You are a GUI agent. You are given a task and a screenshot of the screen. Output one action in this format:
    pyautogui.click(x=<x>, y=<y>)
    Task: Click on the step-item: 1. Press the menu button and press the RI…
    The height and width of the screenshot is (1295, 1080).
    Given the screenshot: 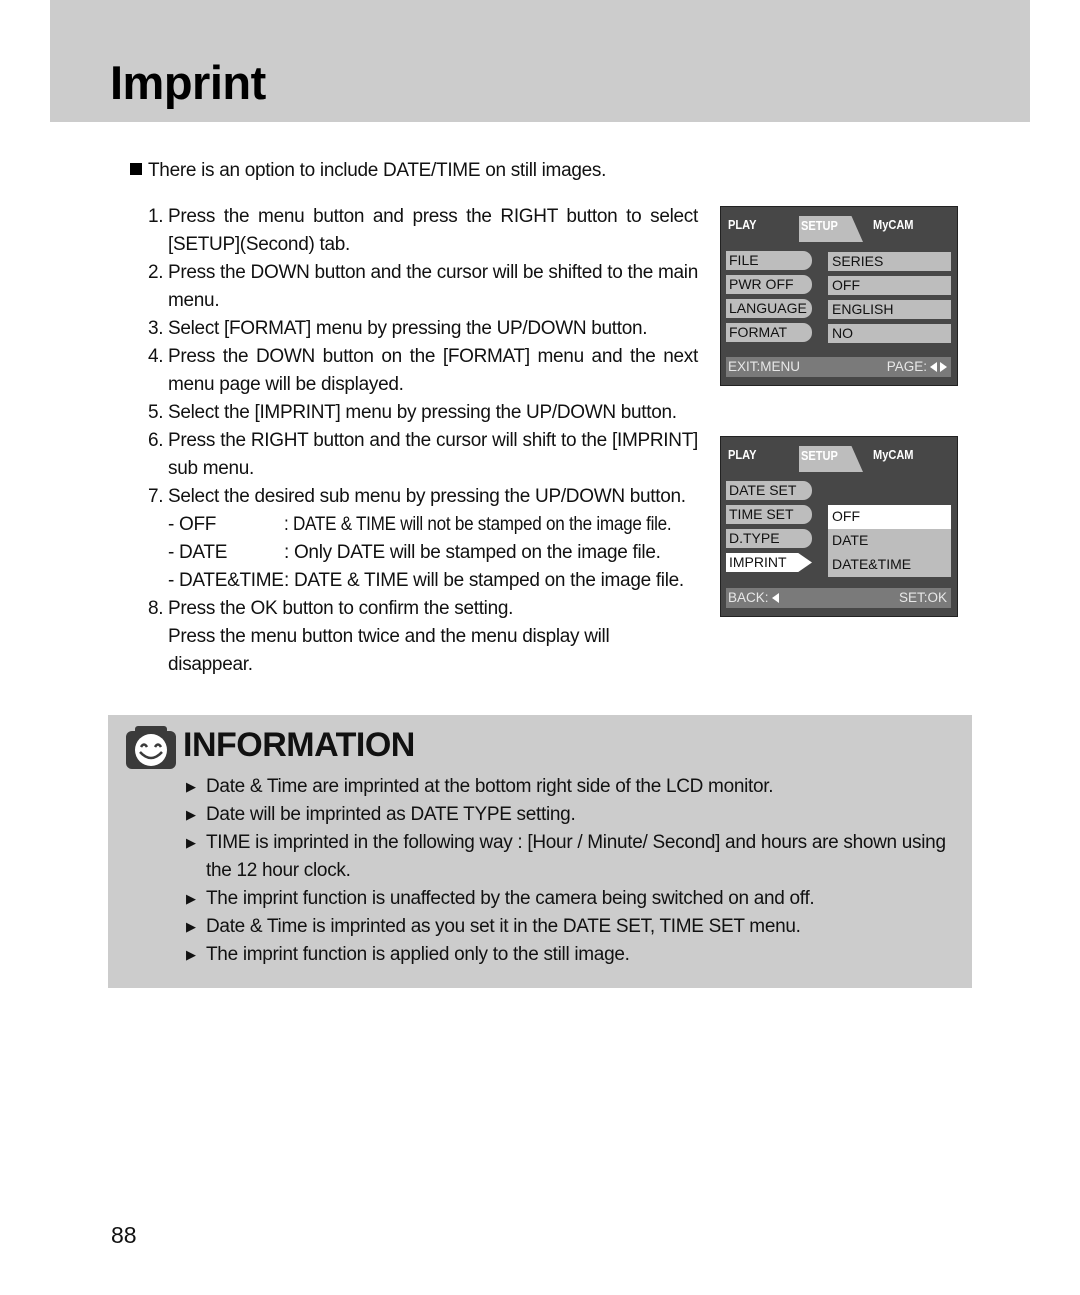 What is the action you would take?
    pyautogui.click(x=423, y=230)
    